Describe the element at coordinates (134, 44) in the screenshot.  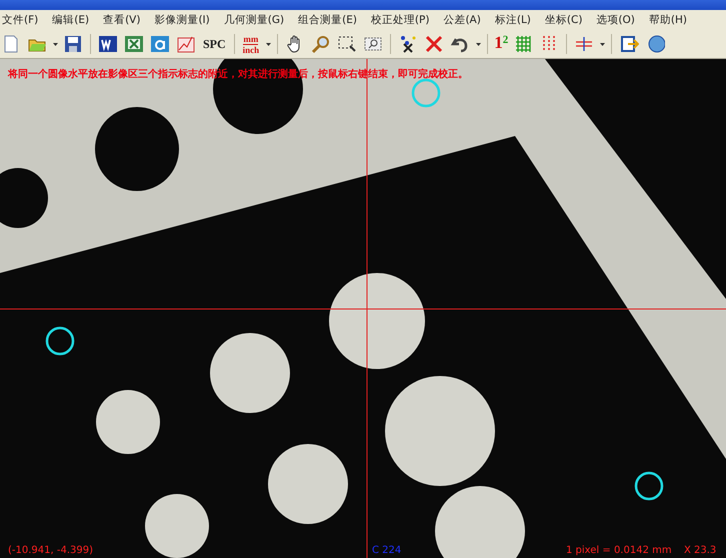
I see `spreadsheet-icon` at that location.